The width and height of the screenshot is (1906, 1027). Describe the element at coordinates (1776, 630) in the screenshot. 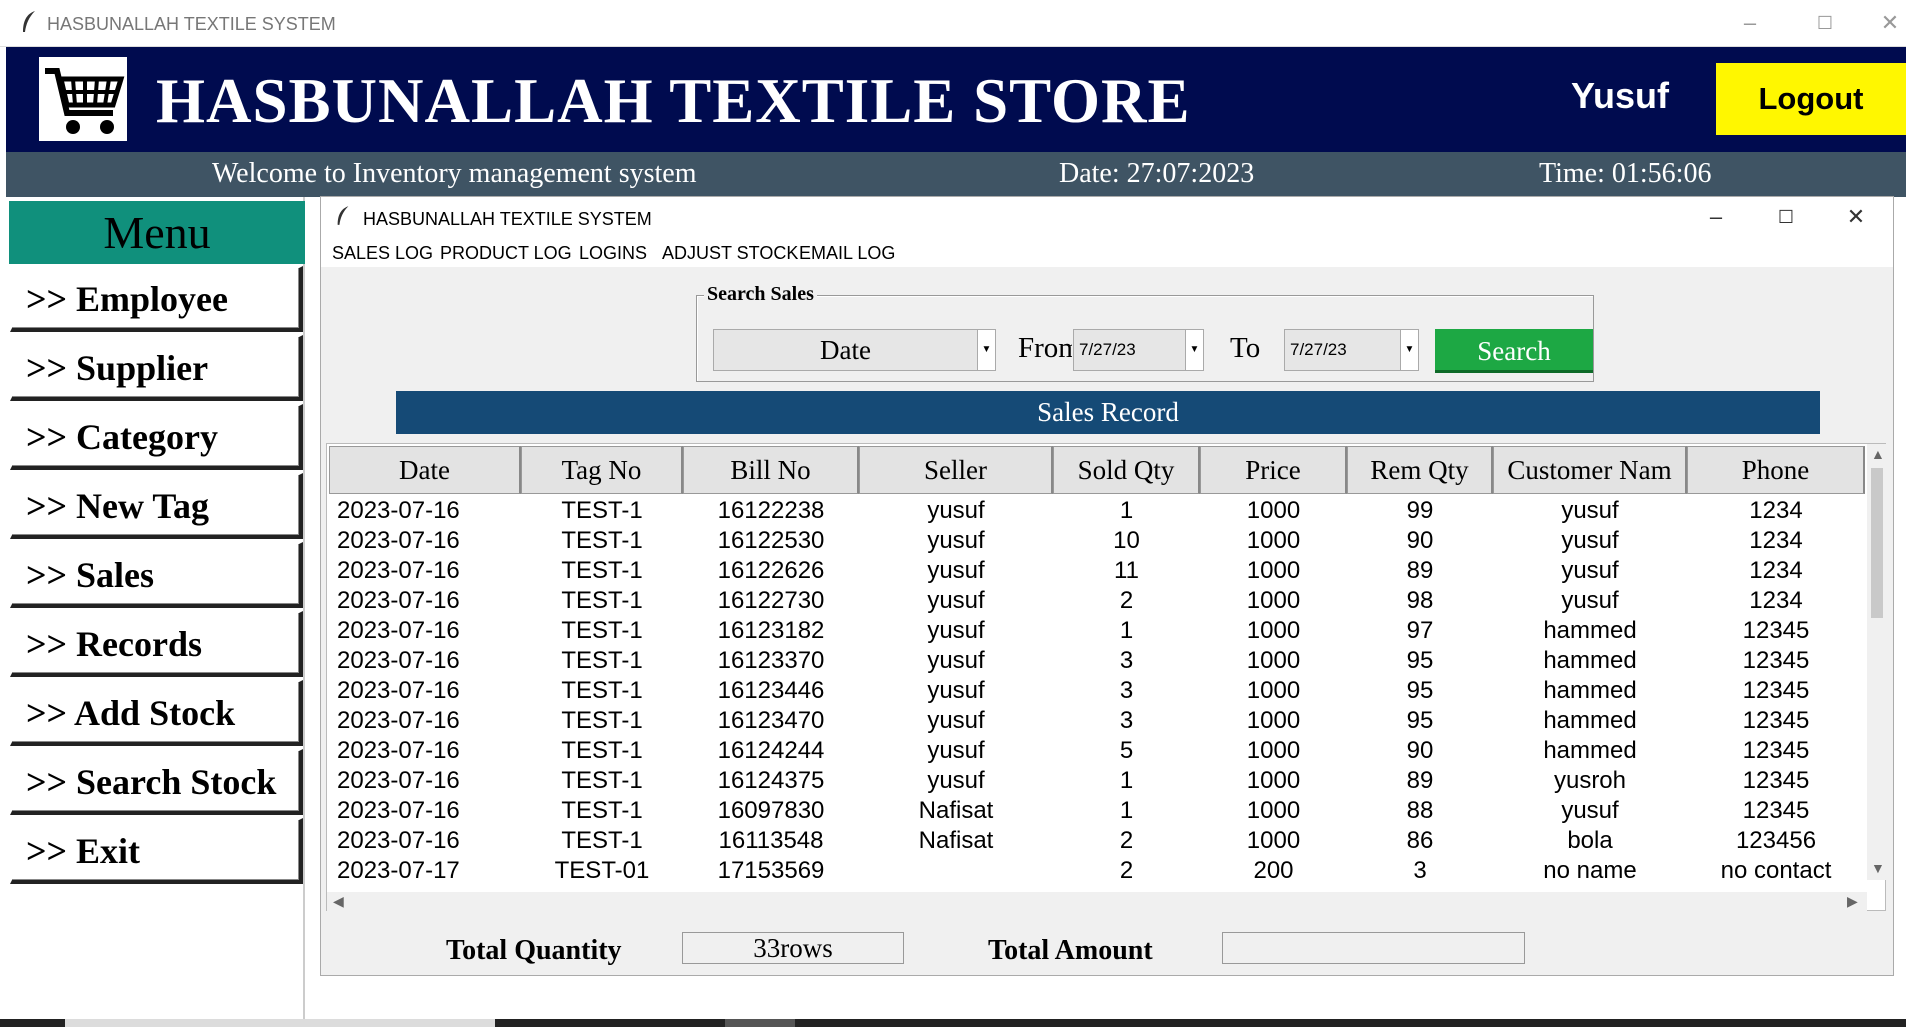

I see `table-cell: 12345` at that location.